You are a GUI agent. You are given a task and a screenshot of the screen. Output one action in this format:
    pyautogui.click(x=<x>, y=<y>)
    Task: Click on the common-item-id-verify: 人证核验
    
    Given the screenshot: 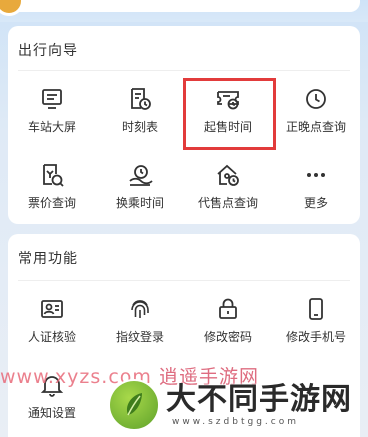 What is the action you would take?
    pyautogui.click(x=52, y=324)
    